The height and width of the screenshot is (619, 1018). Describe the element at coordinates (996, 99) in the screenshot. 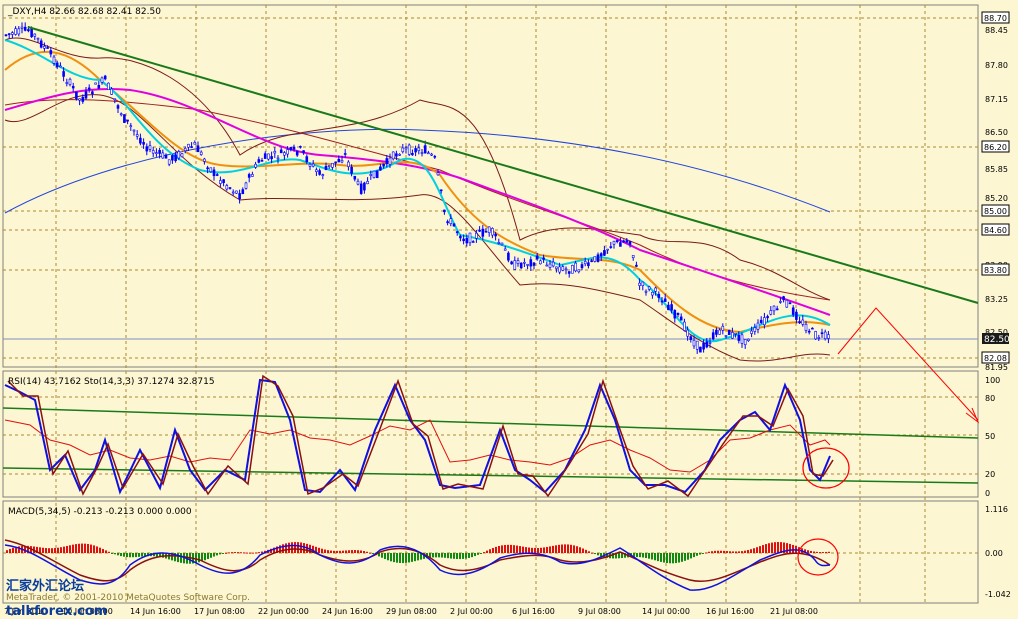

I see `price-tick: 87.15` at that location.